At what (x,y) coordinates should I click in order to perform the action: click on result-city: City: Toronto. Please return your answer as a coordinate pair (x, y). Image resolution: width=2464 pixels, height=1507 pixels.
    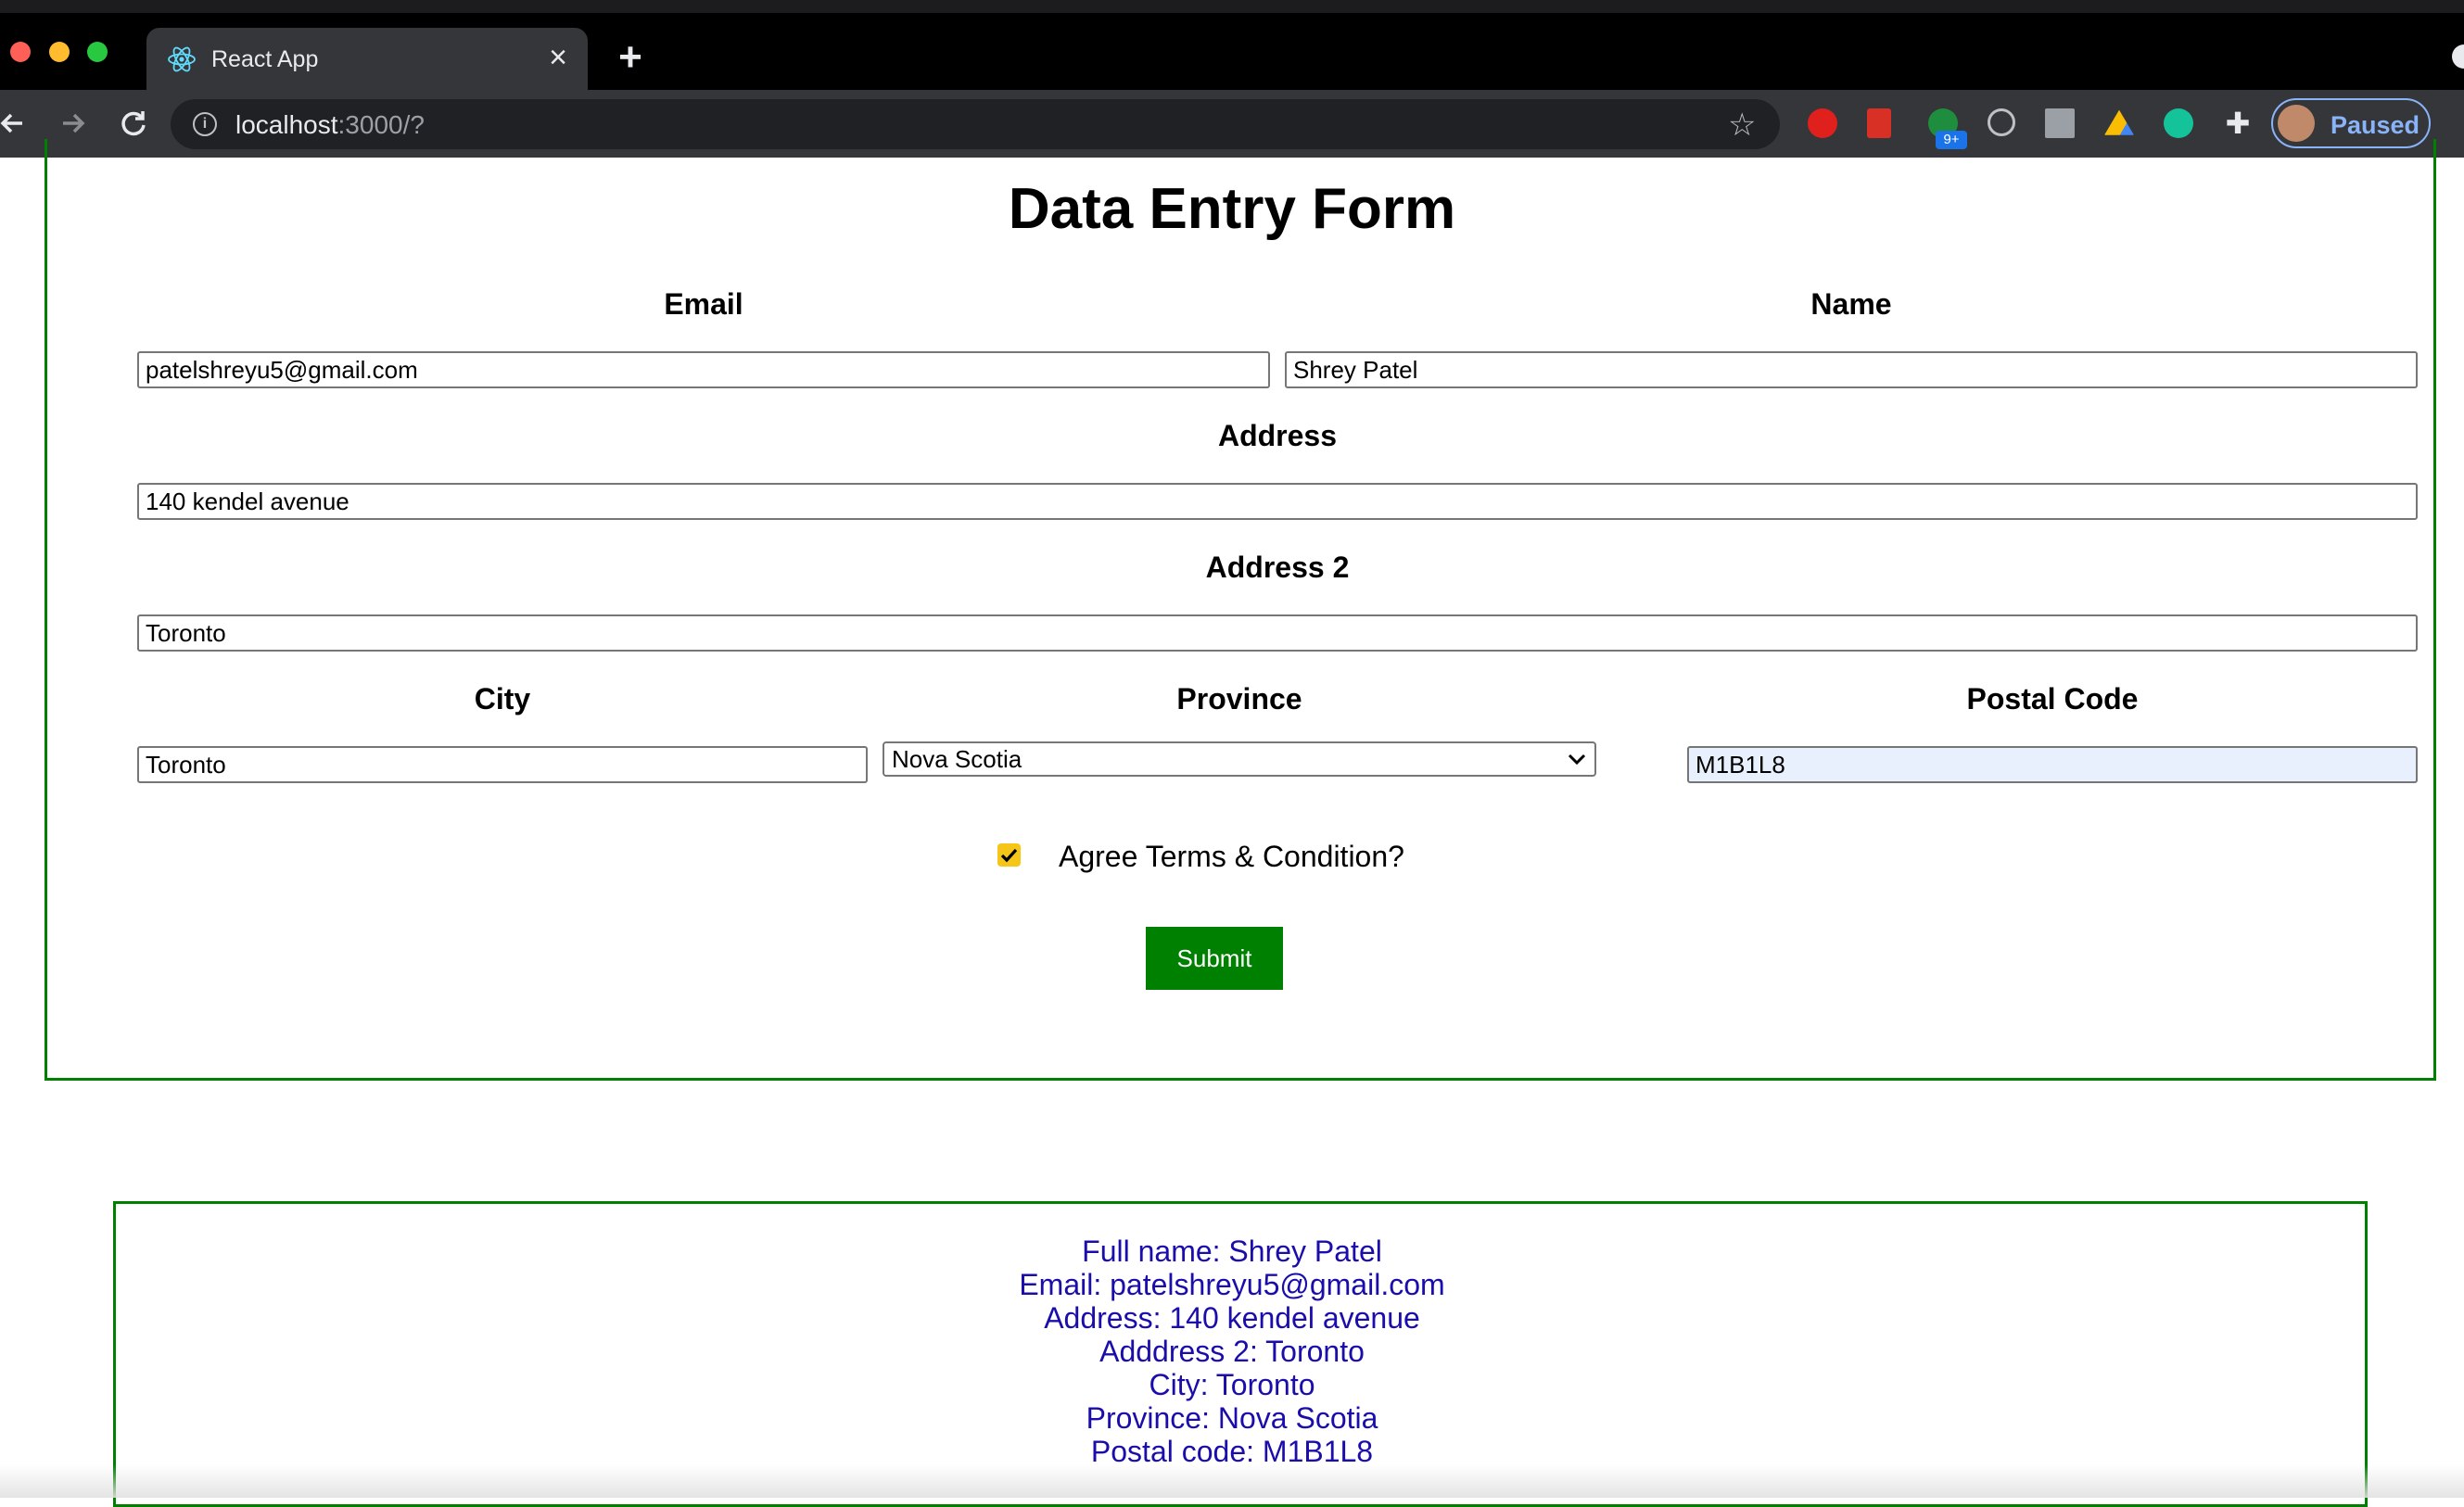
    Looking at the image, I should click on (1232, 1384).